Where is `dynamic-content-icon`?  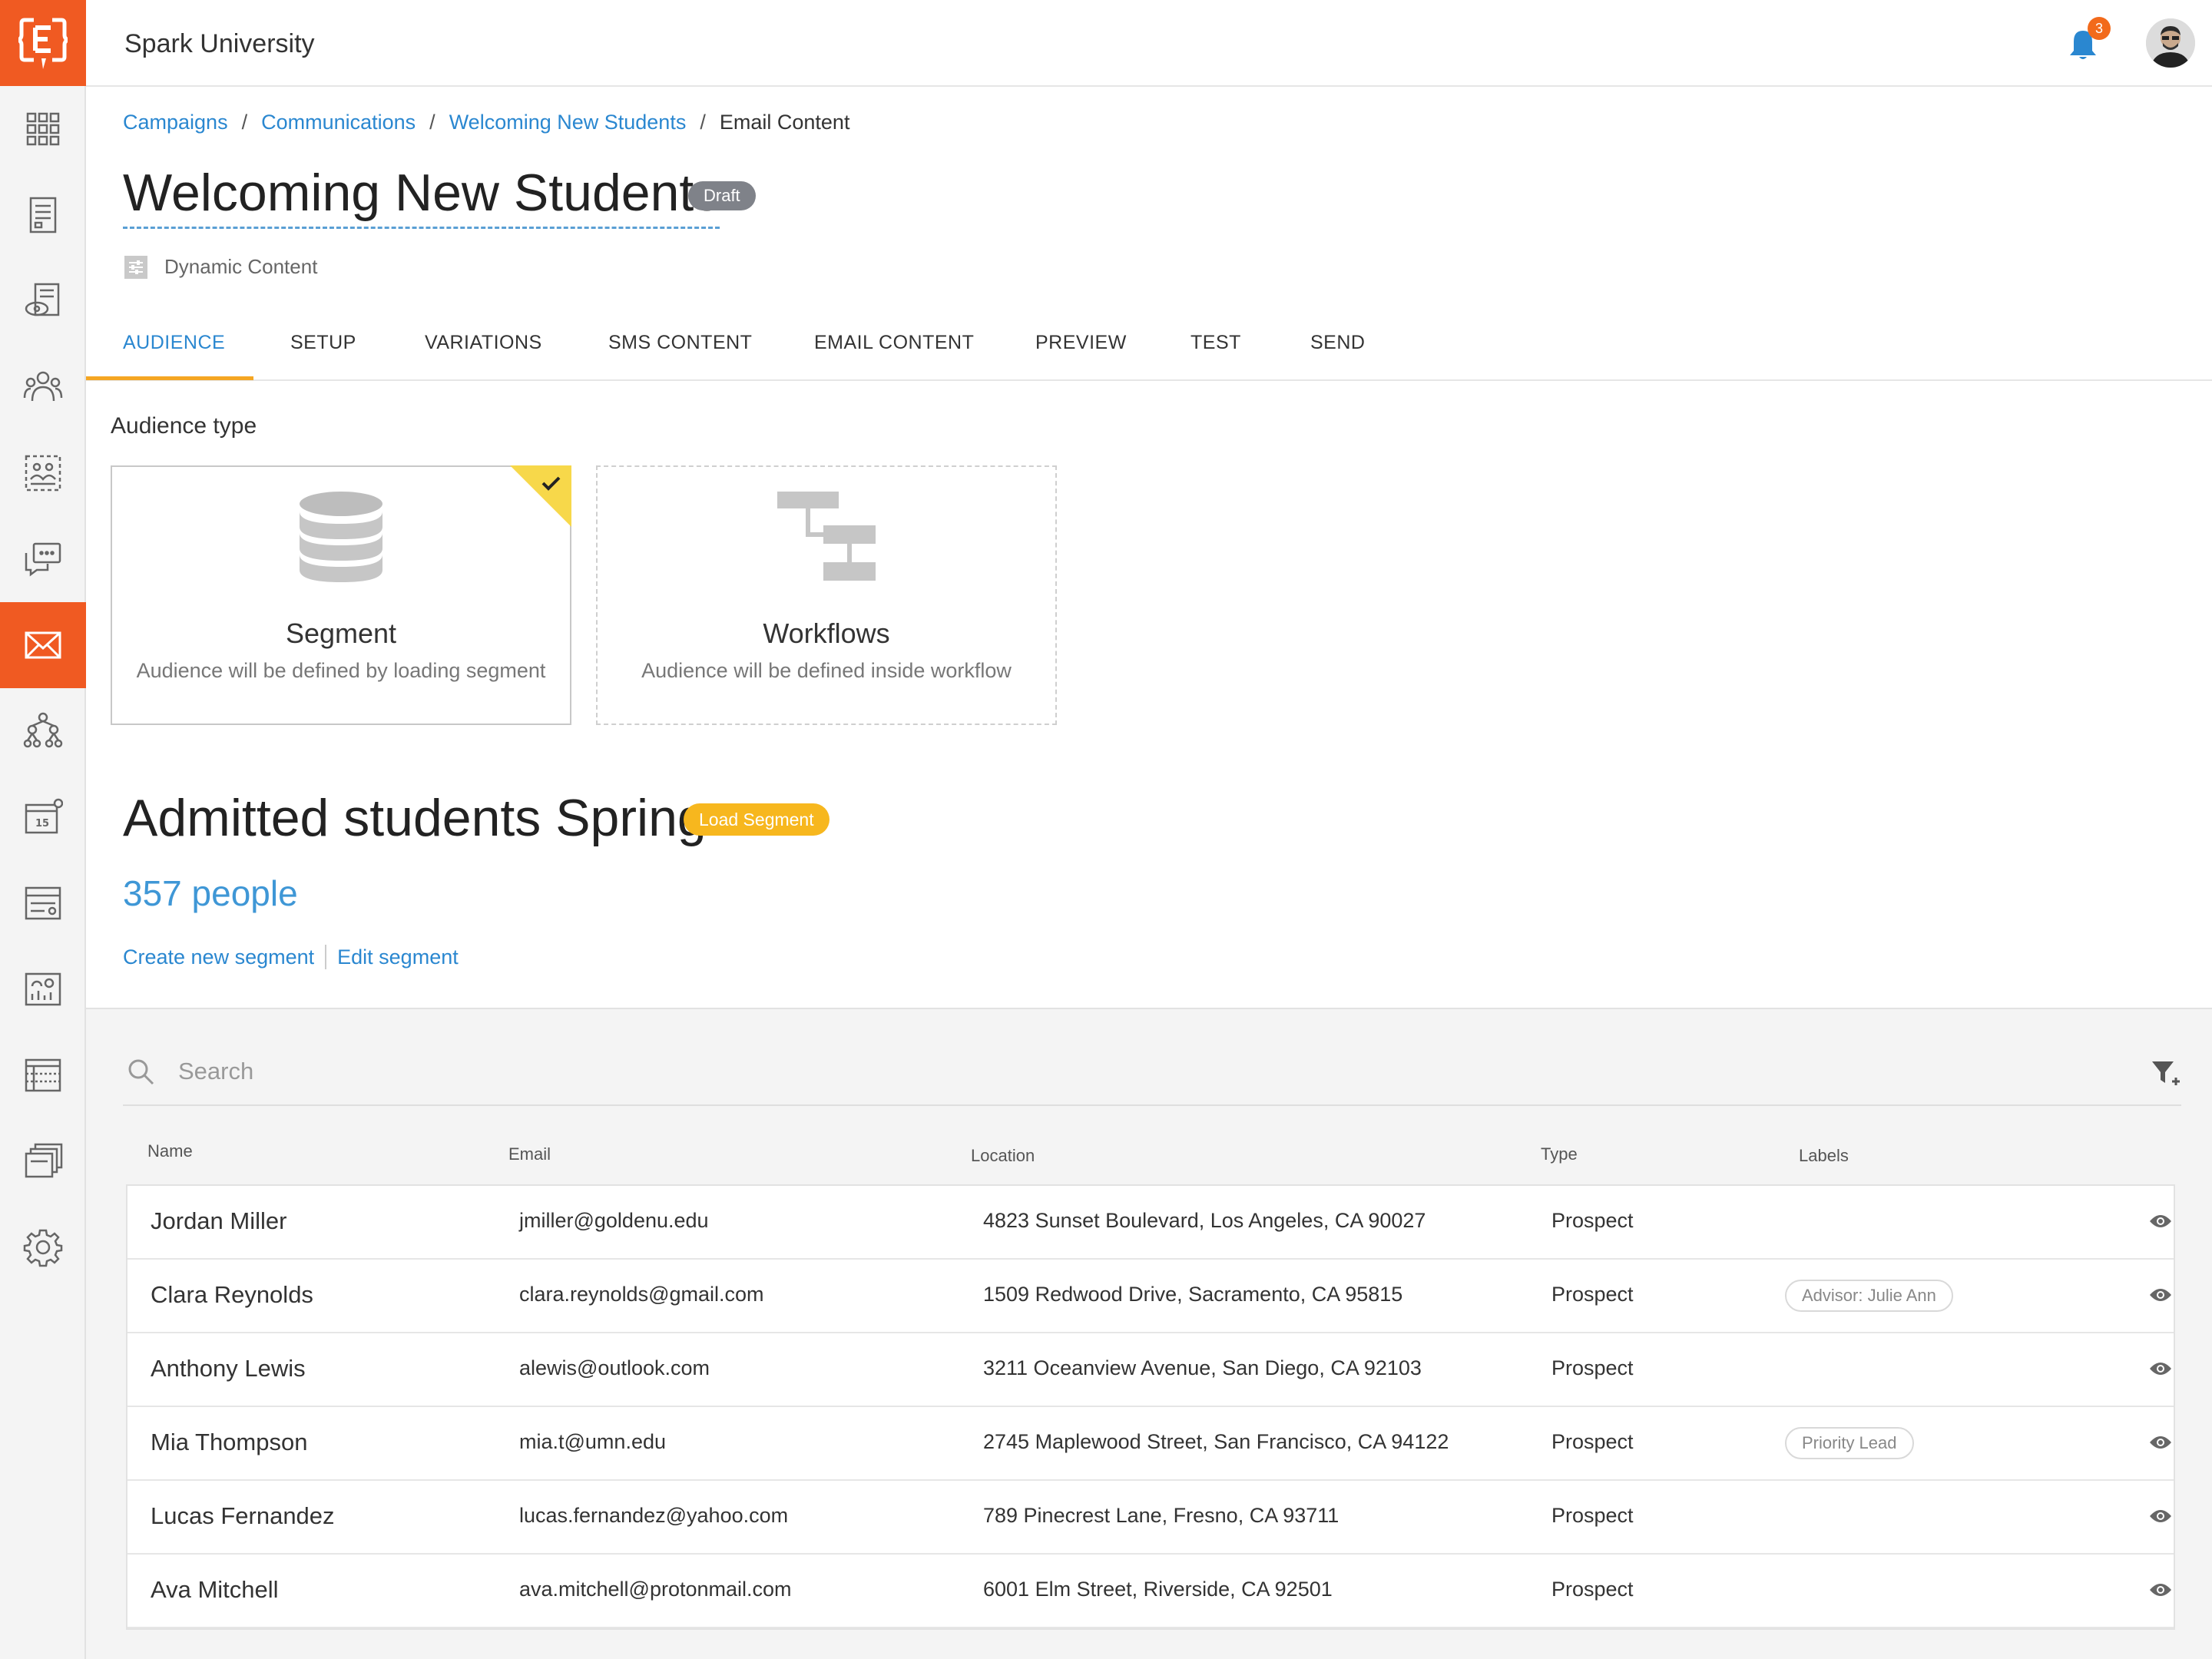
dynamic-content-icon is located at coordinates (135, 267).